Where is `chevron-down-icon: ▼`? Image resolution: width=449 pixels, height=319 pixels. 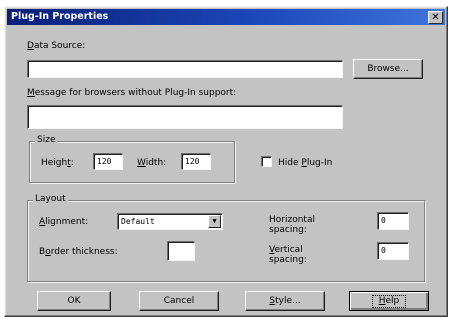
chevron-down-icon: ▼ is located at coordinates (214, 221).